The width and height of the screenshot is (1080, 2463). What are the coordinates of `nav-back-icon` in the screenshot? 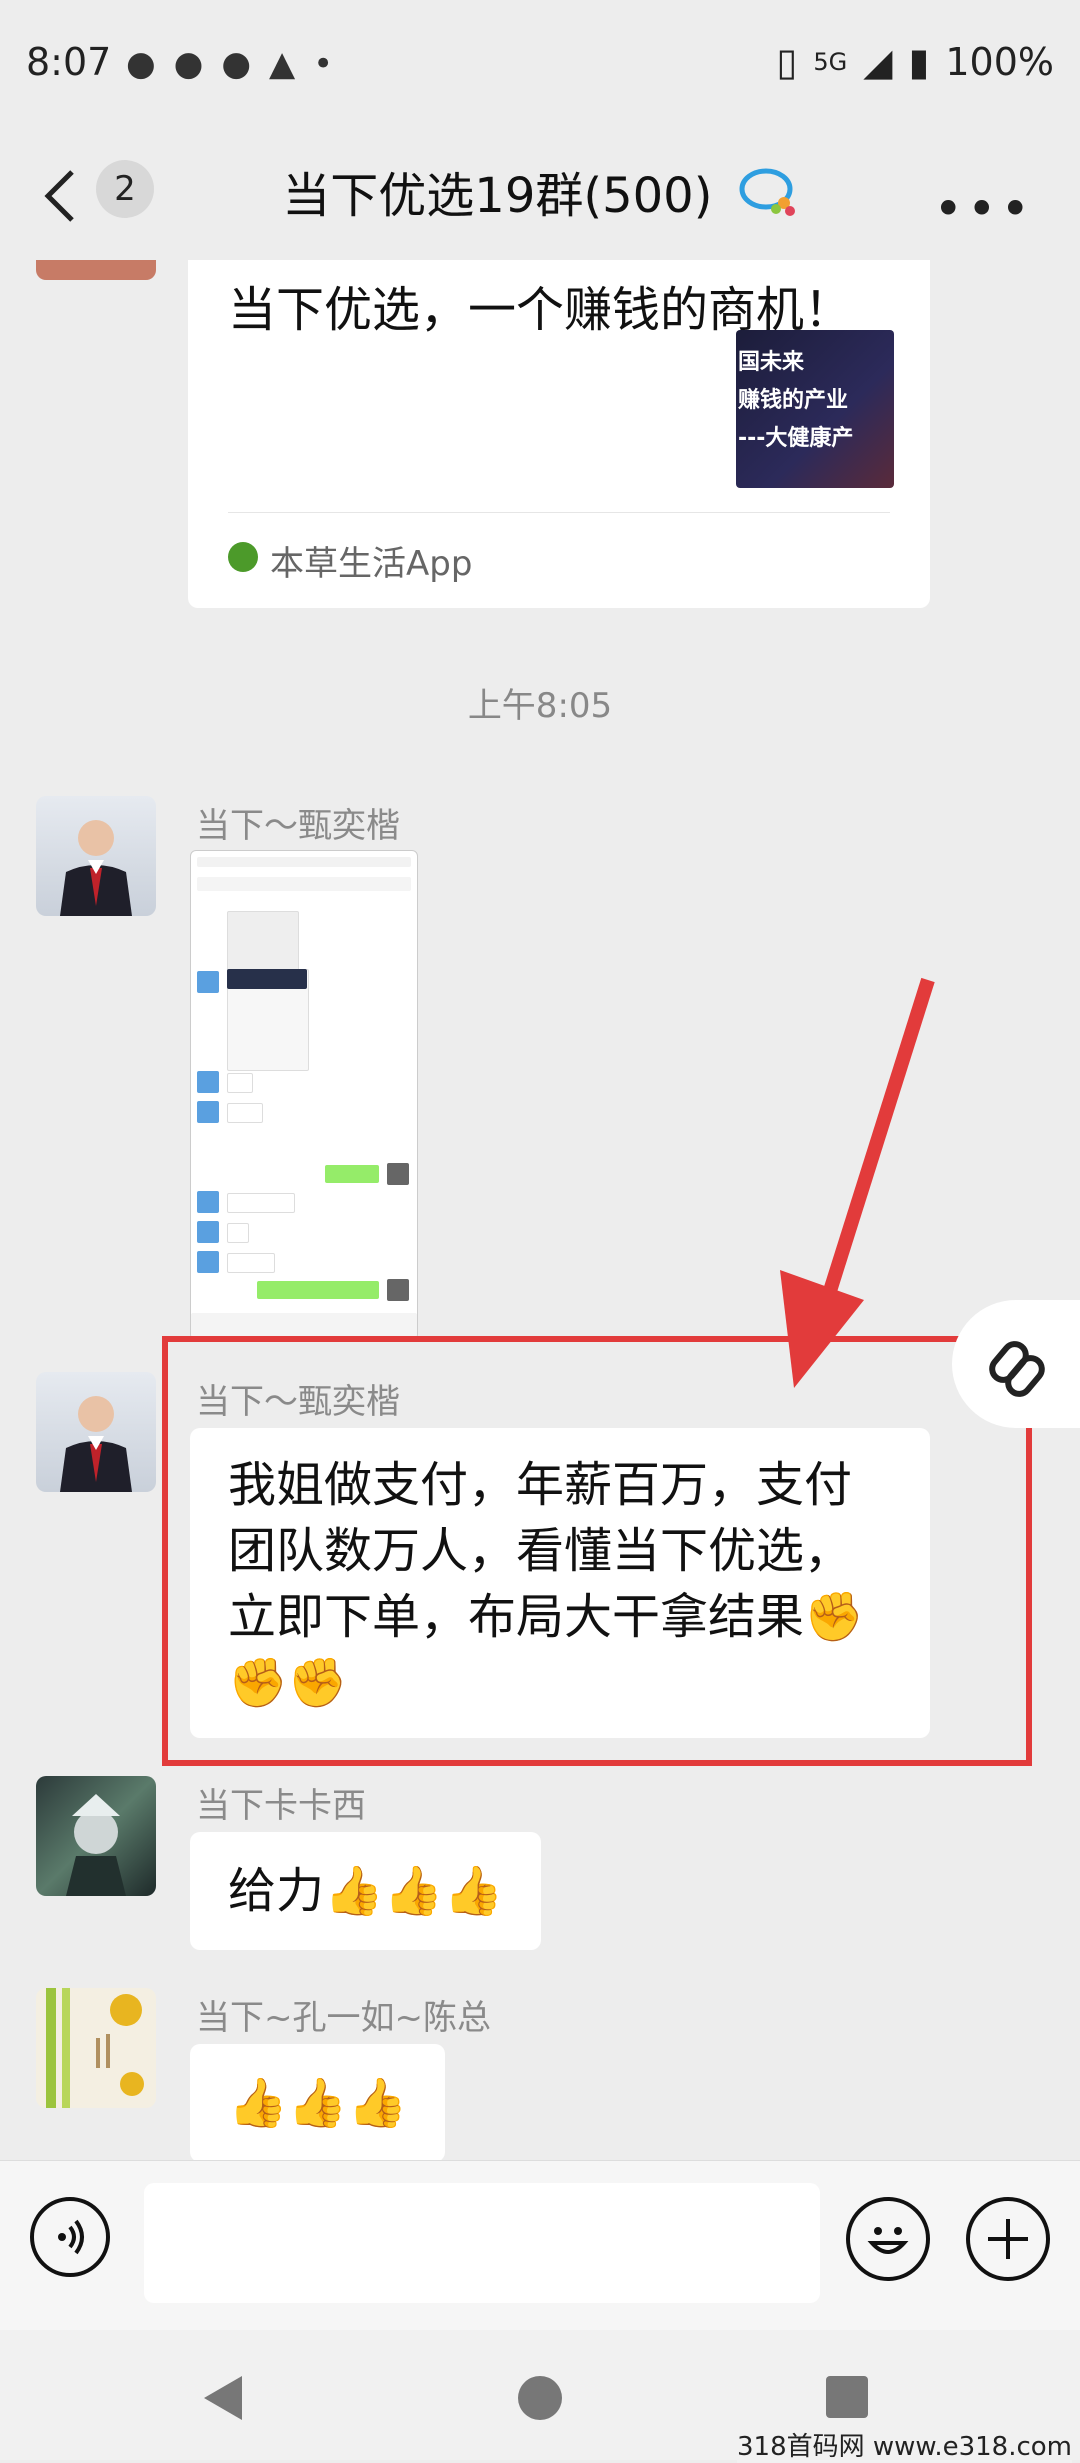 It's located at (223, 2398).